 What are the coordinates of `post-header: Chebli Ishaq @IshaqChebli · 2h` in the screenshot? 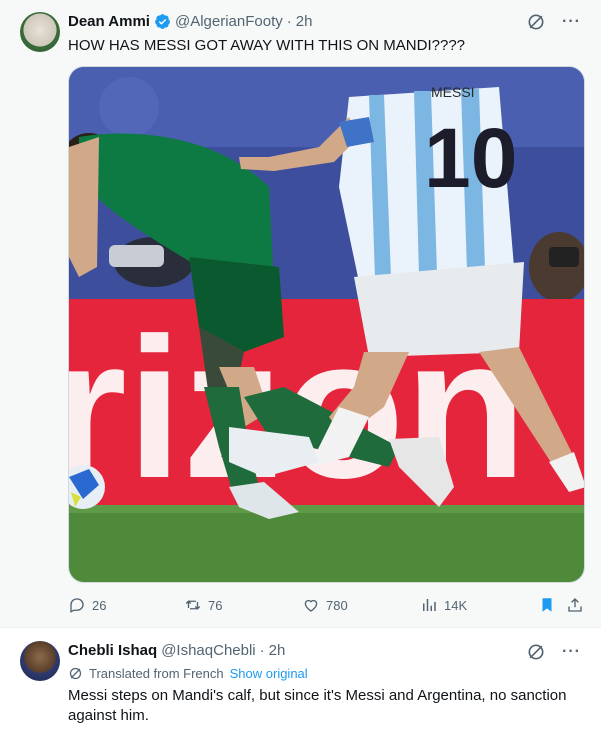 It's located at (176, 650).